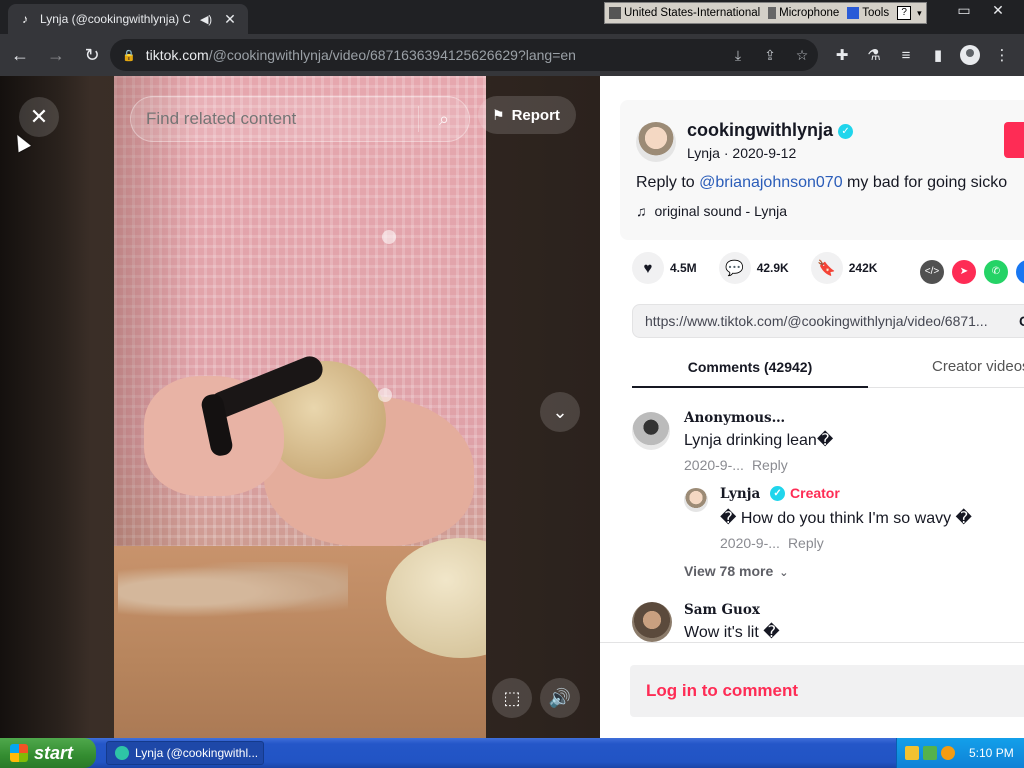 The image size is (1024, 768). What do you see at coordinates (930, 753) in the screenshot?
I see `network-icon` at bounding box center [930, 753].